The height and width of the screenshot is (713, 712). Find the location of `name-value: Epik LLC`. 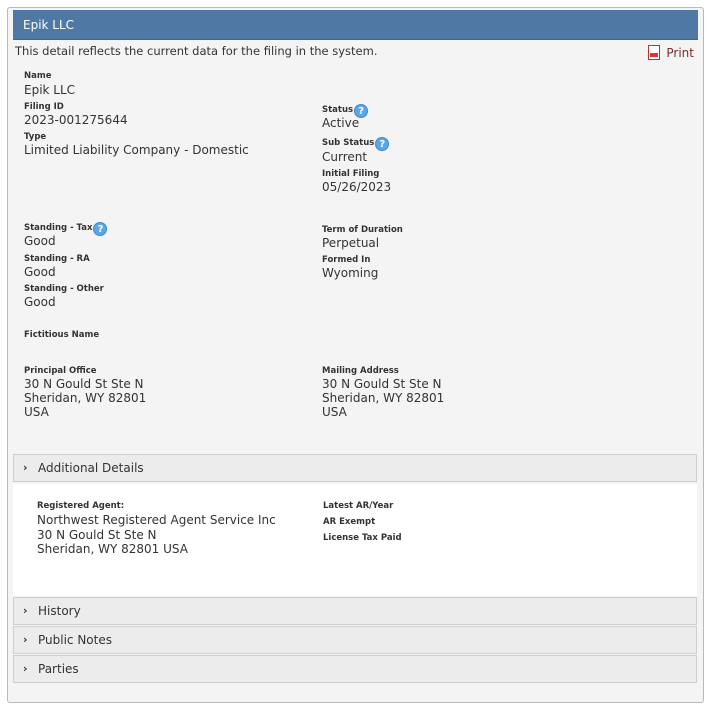

name-value: Epik LLC is located at coordinates (50, 90).